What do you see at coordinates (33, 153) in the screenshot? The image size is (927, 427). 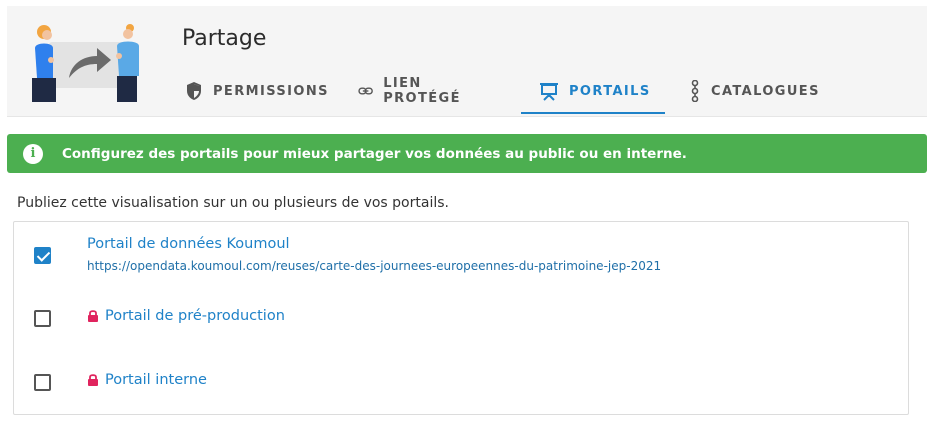 I see `info-icon: i` at bounding box center [33, 153].